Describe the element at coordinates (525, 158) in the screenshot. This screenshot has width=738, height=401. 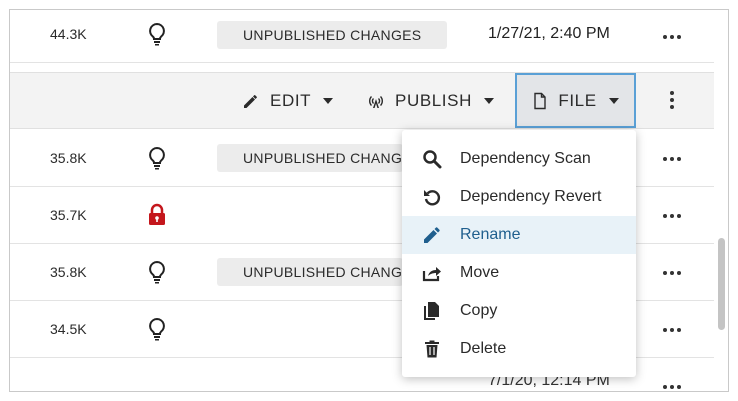
I see `menu-item-label: Dependency Scan` at that location.